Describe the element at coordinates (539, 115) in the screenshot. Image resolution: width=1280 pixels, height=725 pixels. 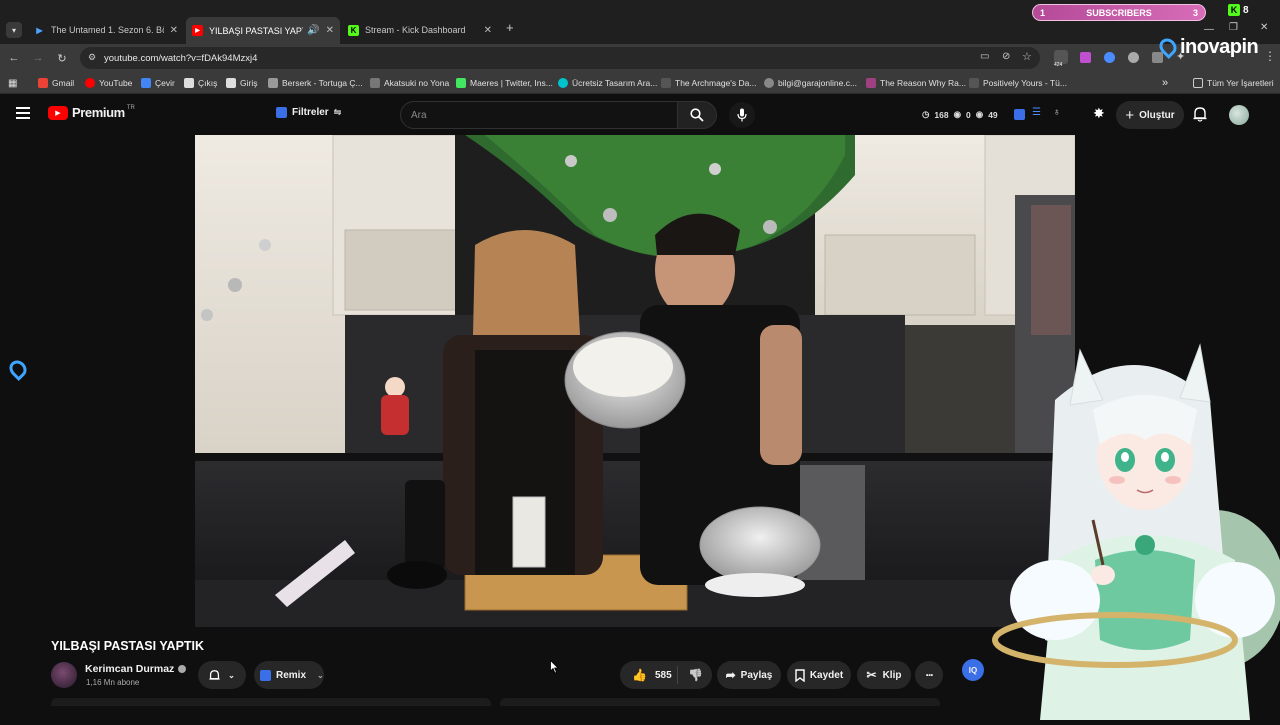
I see `search-input: Ara` at that location.